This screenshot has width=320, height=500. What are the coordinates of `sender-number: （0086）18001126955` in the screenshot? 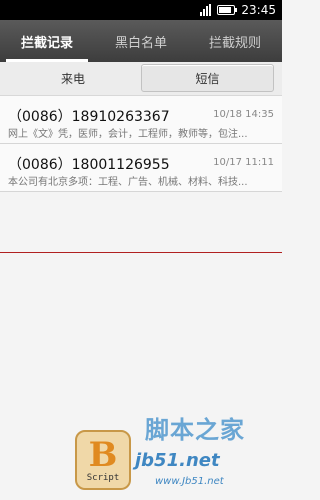 It's located at (89, 165).